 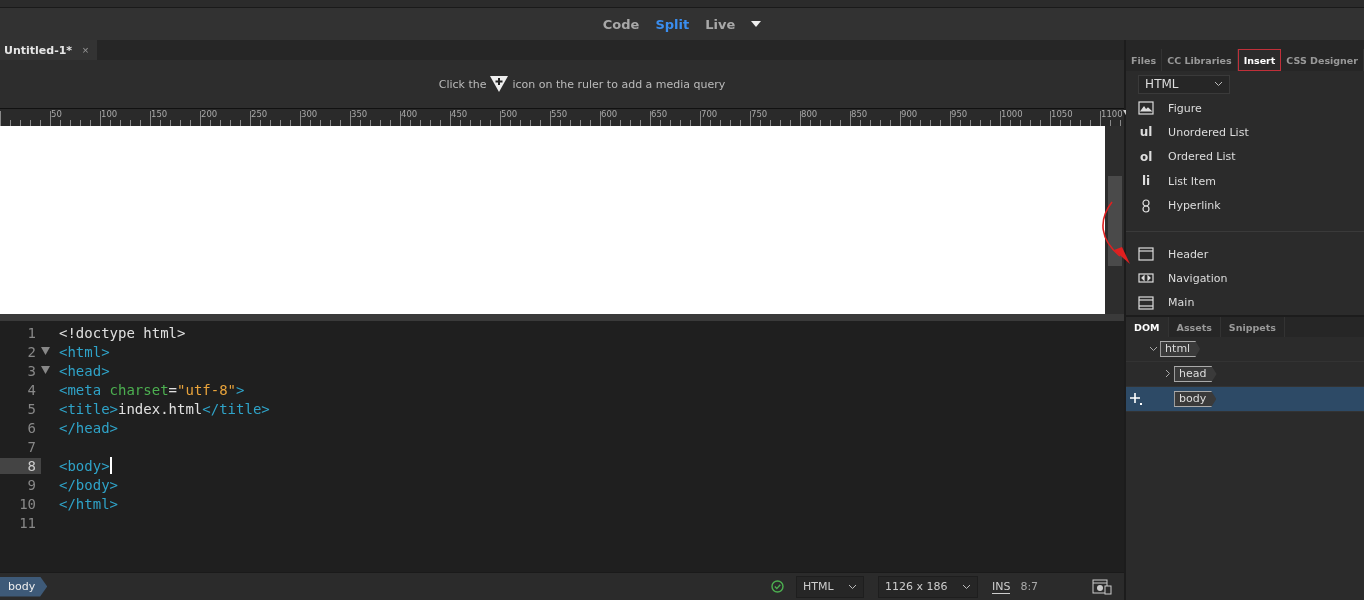 I want to click on line-number: 11, so click(x=27, y=522).